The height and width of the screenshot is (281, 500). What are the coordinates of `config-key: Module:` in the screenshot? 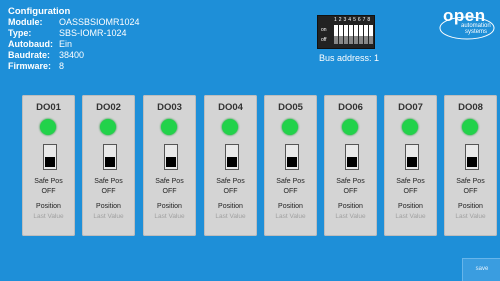 It's located at (25, 22).